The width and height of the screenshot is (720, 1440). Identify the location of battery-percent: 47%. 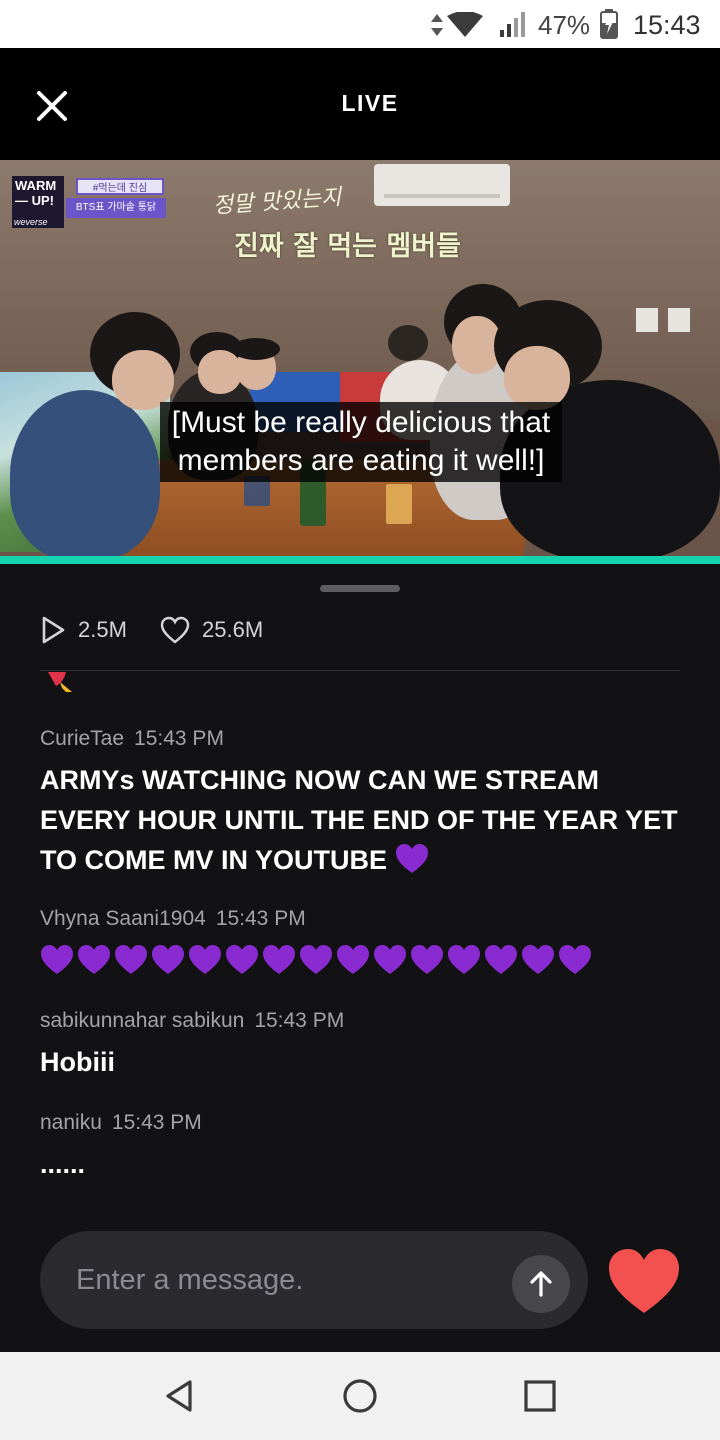
(564, 25).